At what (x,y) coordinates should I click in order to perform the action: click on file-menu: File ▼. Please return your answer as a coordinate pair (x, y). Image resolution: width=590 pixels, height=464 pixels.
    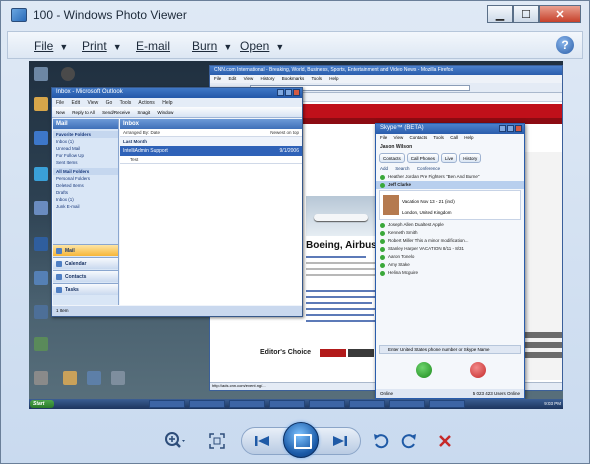
    Looking at the image, I should click on (51, 46).